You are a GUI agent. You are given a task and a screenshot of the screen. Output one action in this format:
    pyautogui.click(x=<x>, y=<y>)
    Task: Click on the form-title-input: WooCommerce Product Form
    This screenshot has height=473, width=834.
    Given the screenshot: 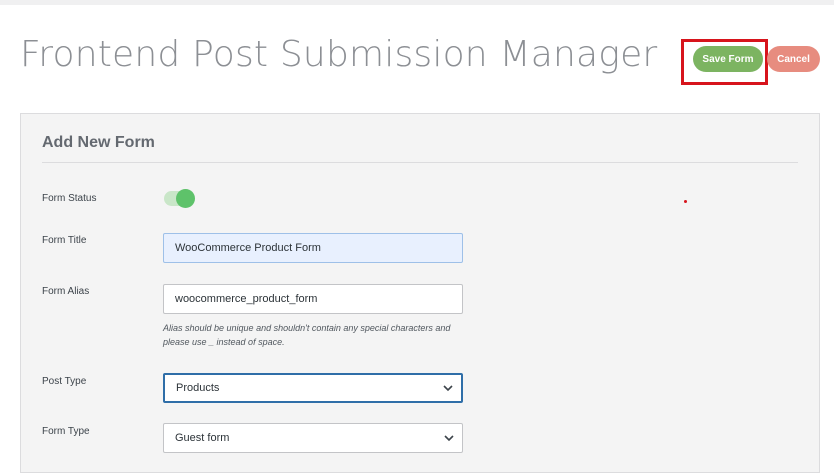 What is the action you would take?
    pyautogui.click(x=313, y=248)
    